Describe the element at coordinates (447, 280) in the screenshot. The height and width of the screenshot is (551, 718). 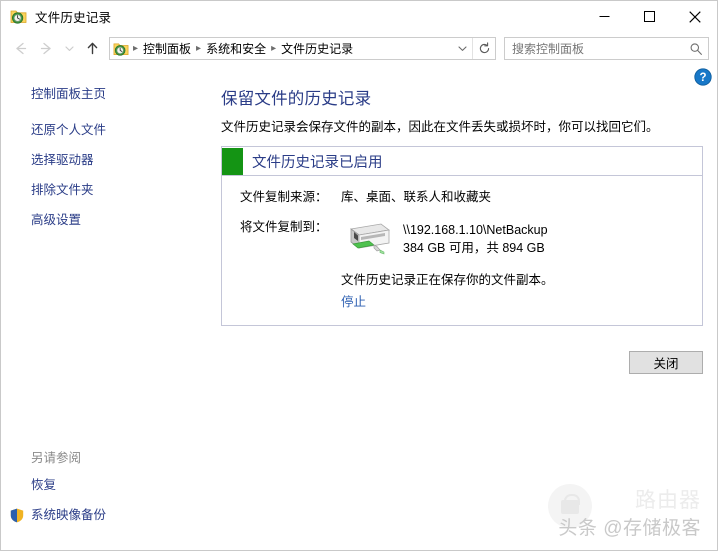
I see `status-note: 文件历史记录正在保存你的文件副本。` at that location.